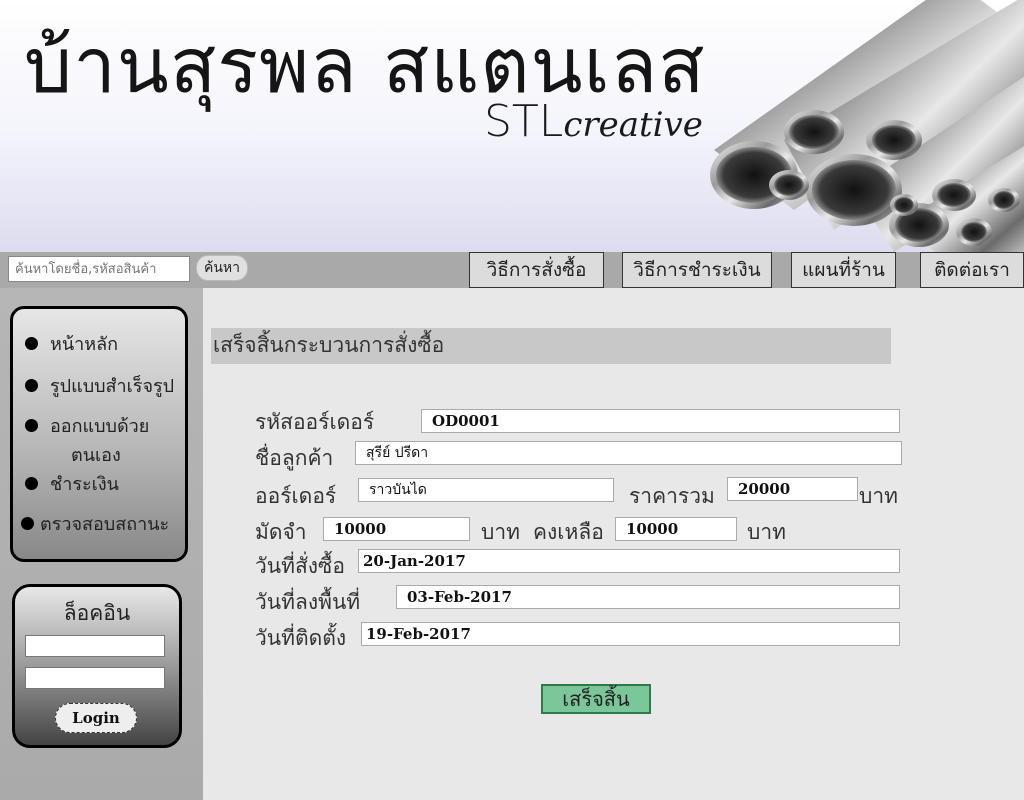 This screenshot has height=800, width=1024. What do you see at coordinates (524, 121) in the screenshot?
I see `brand-sub-stl: STL` at bounding box center [524, 121].